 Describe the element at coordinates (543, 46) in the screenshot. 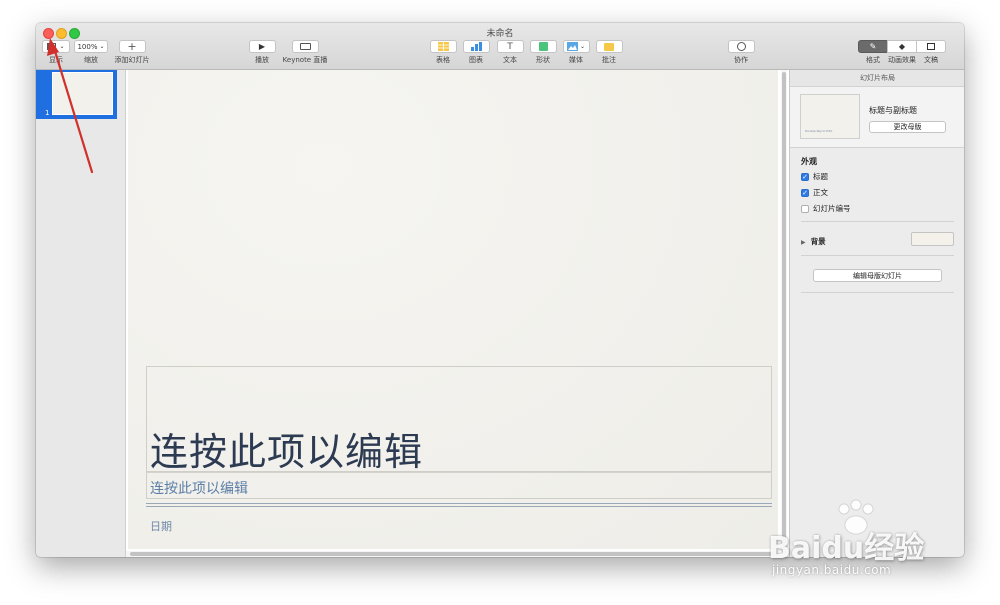

I see `shape-icon` at that location.